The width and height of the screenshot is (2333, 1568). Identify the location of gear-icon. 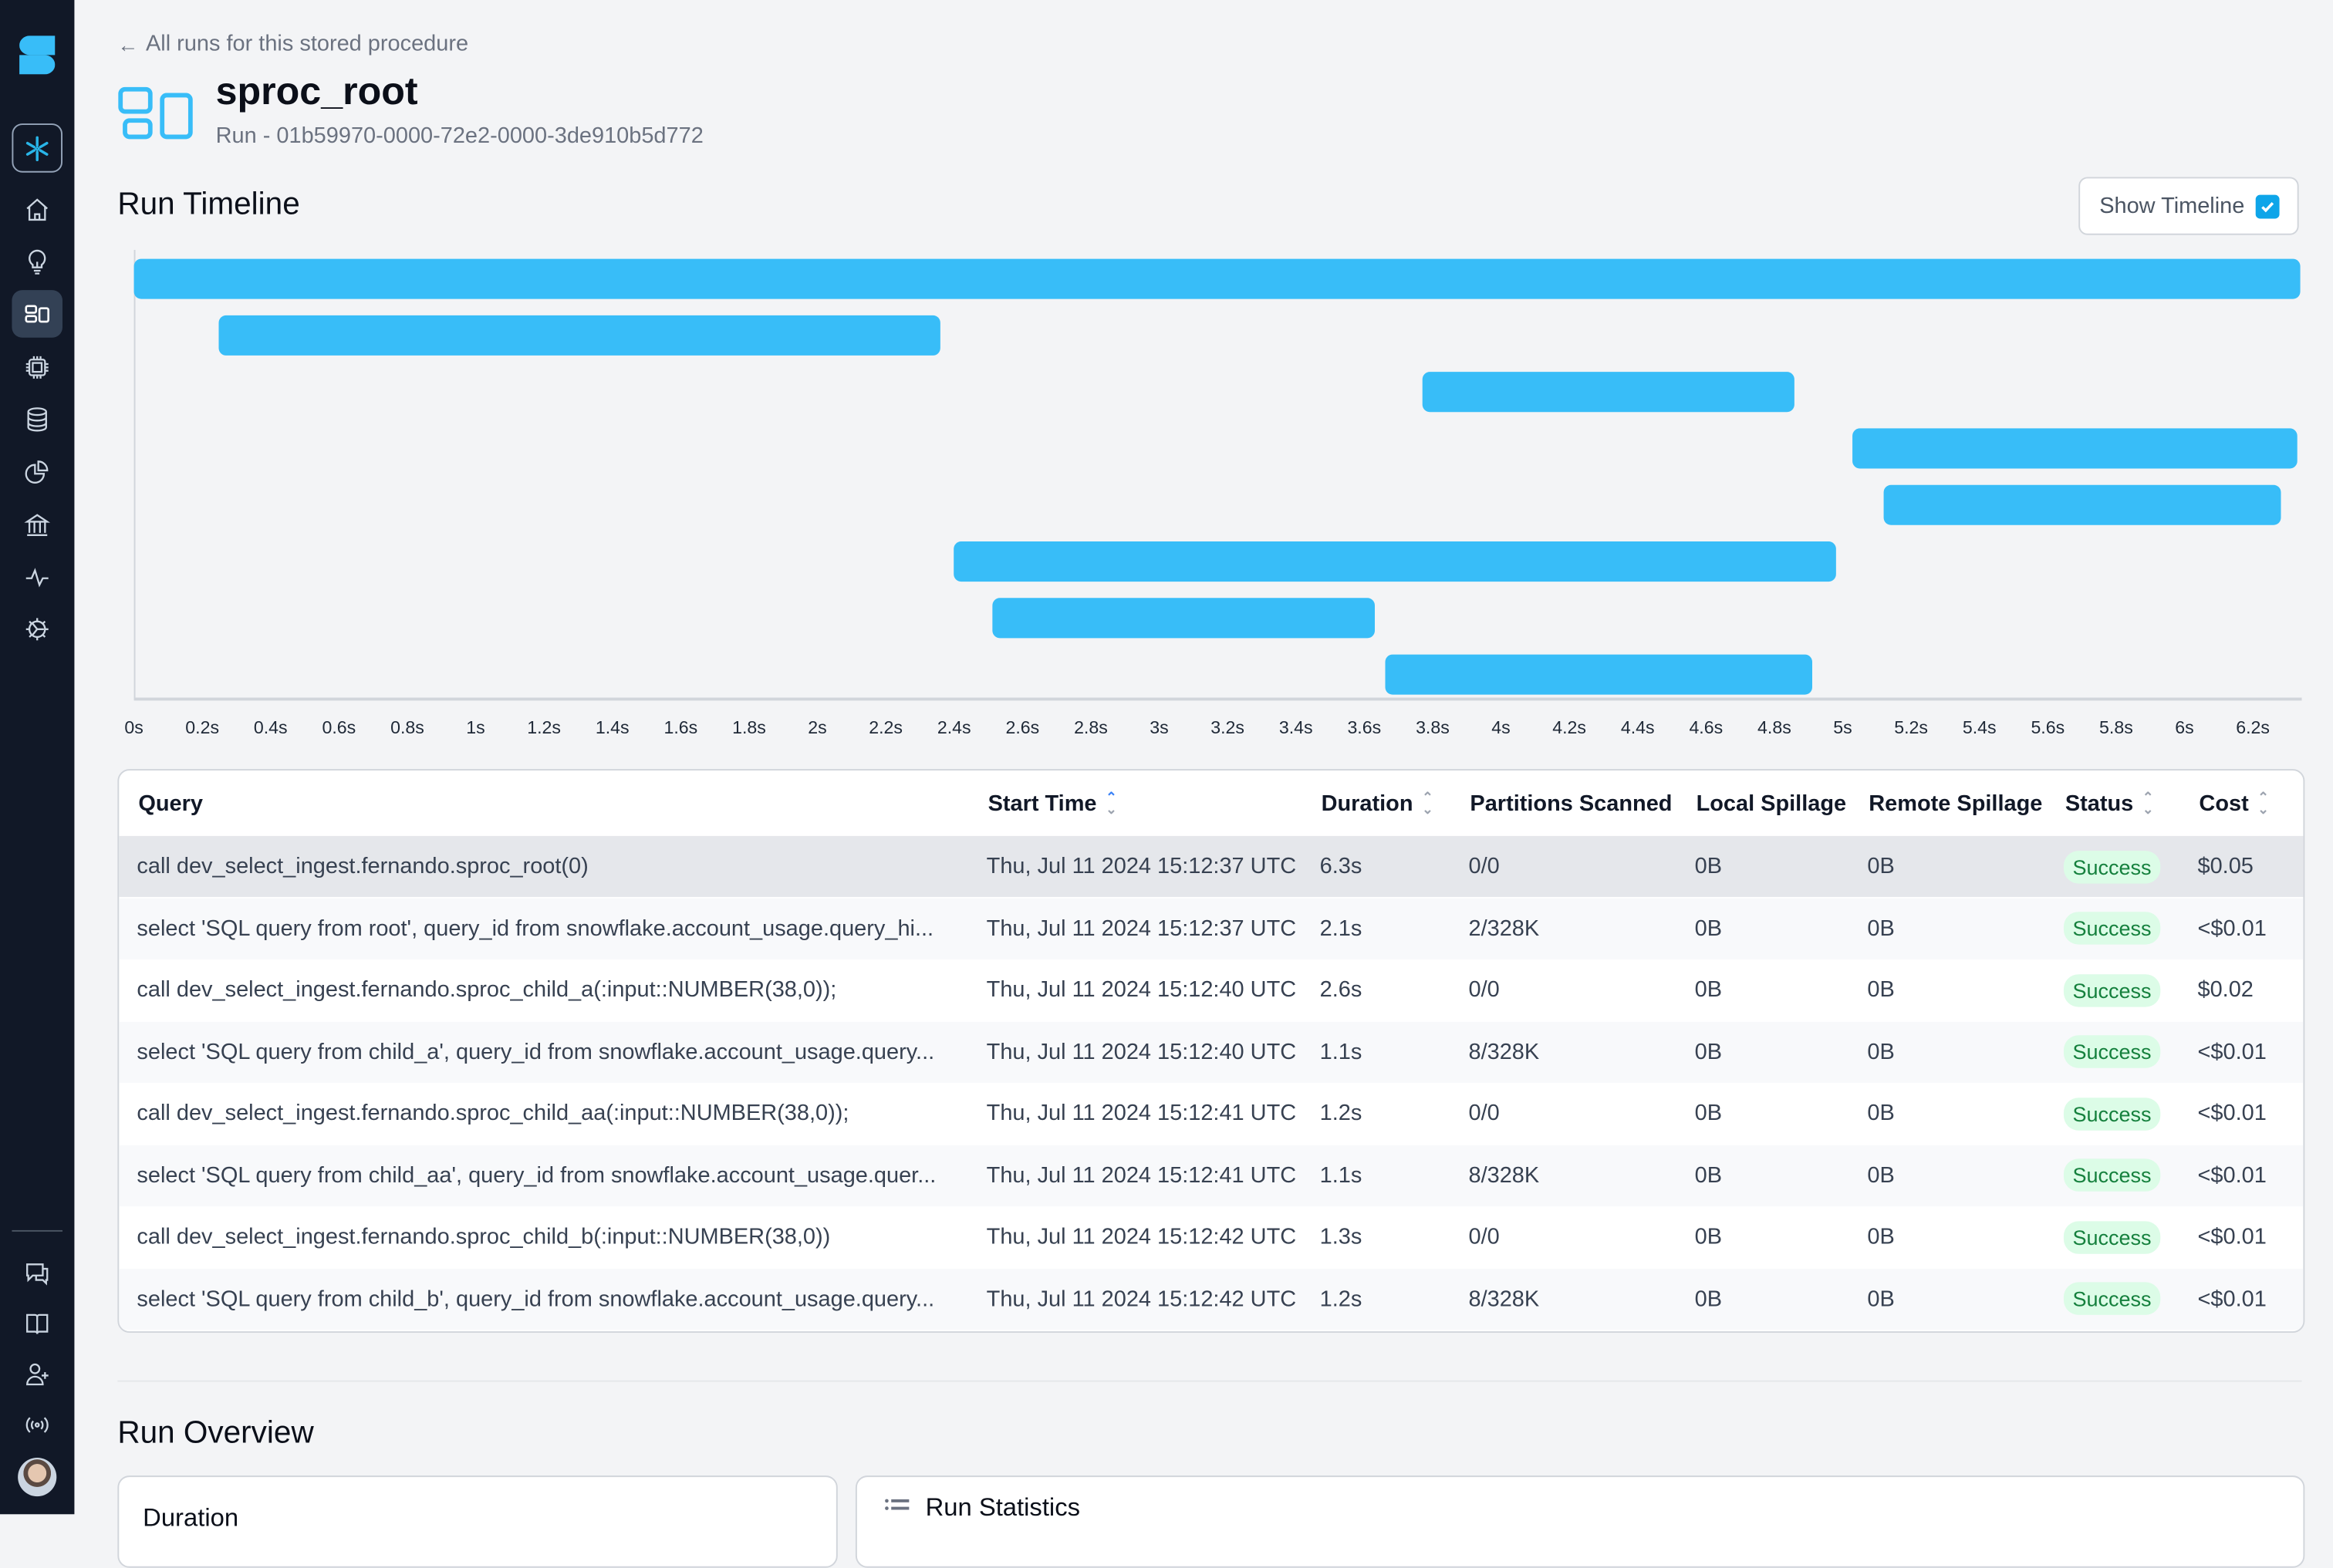
(37, 629).